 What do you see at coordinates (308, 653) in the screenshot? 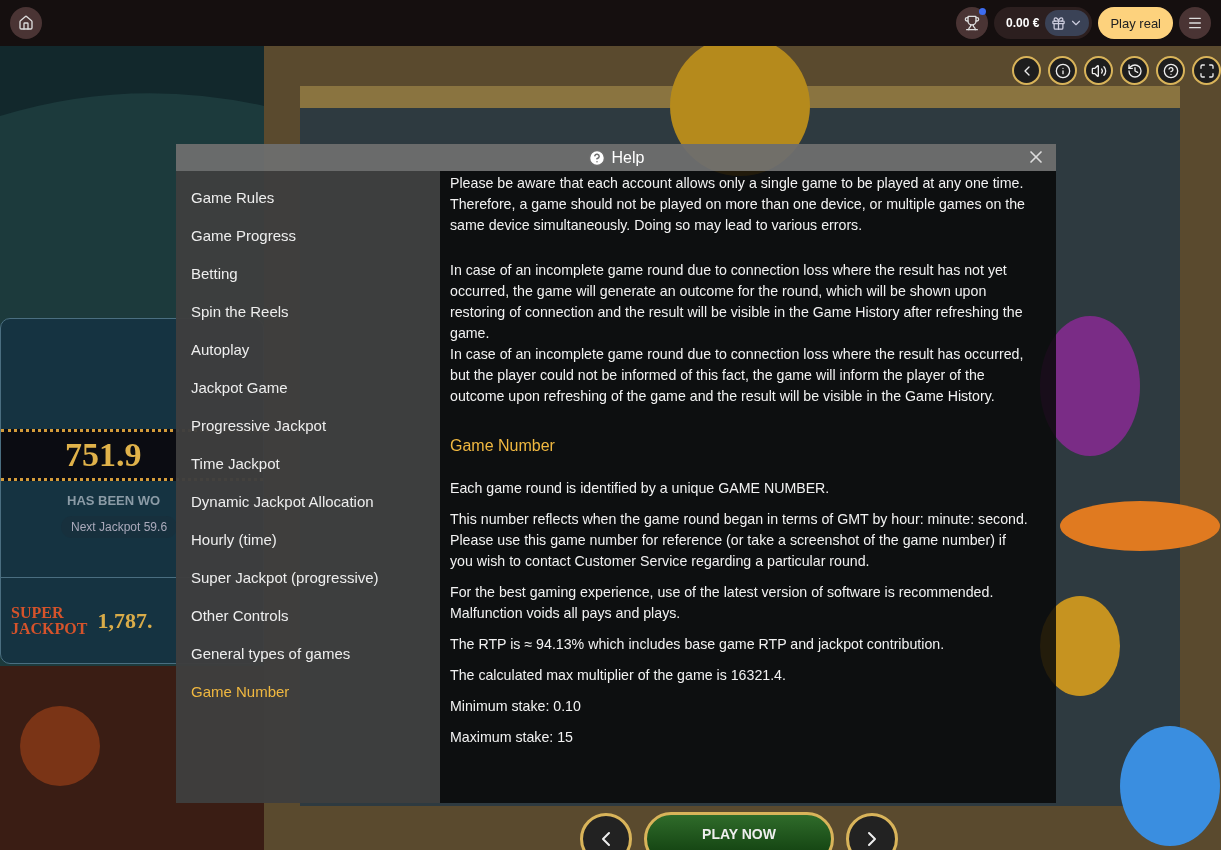
I see `sidebar-item: General types of games` at bounding box center [308, 653].